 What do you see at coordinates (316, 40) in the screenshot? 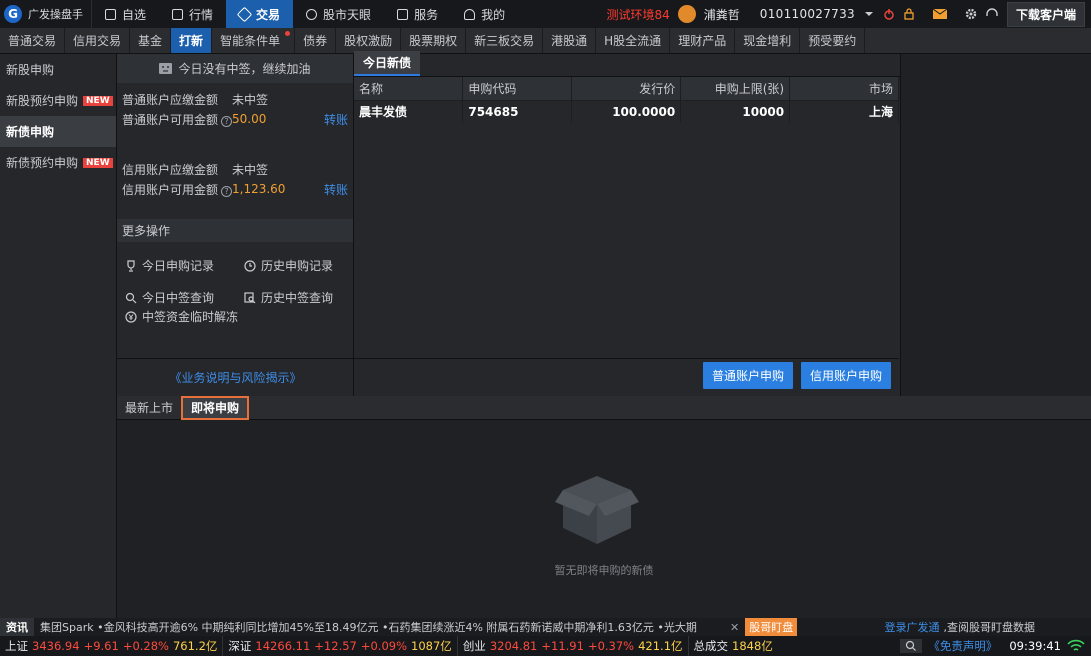
I see `tab-bond: 债券` at bounding box center [316, 40].